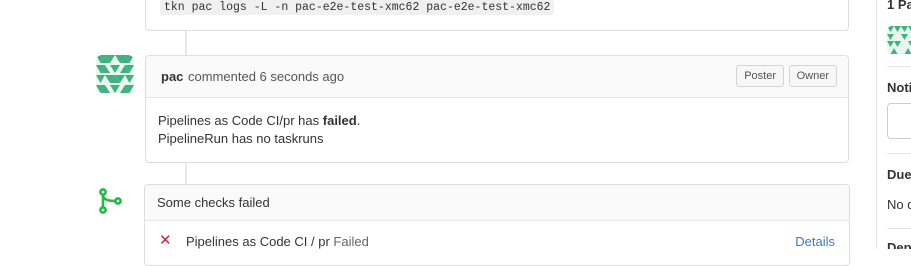 The height and width of the screenshot is (266, 911). Describe the element at coordinates (359, 120) in the screenshot. I see `body-suffix: .` at that location.